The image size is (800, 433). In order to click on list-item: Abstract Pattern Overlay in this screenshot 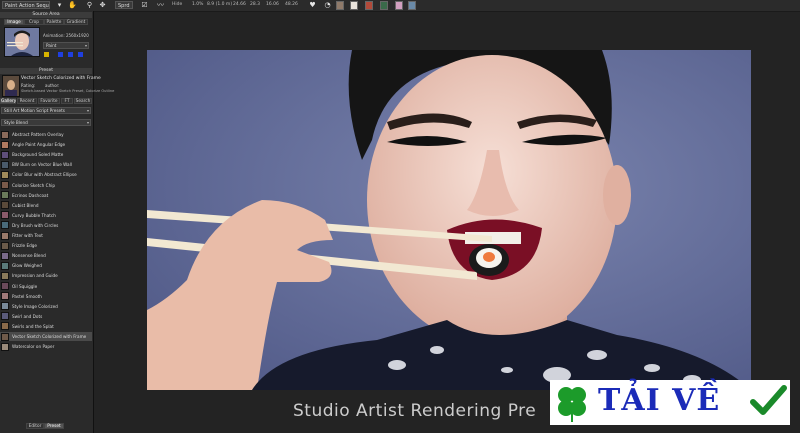, I will do `click(46, 134)`.